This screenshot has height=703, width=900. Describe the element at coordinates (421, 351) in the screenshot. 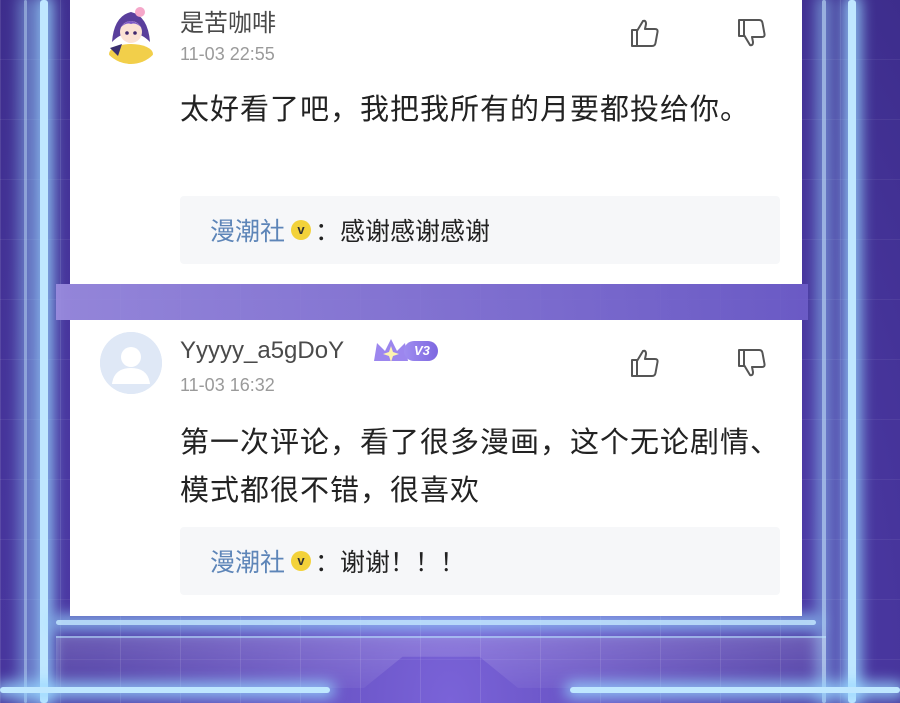

I see `vip-level: V3` at that location.